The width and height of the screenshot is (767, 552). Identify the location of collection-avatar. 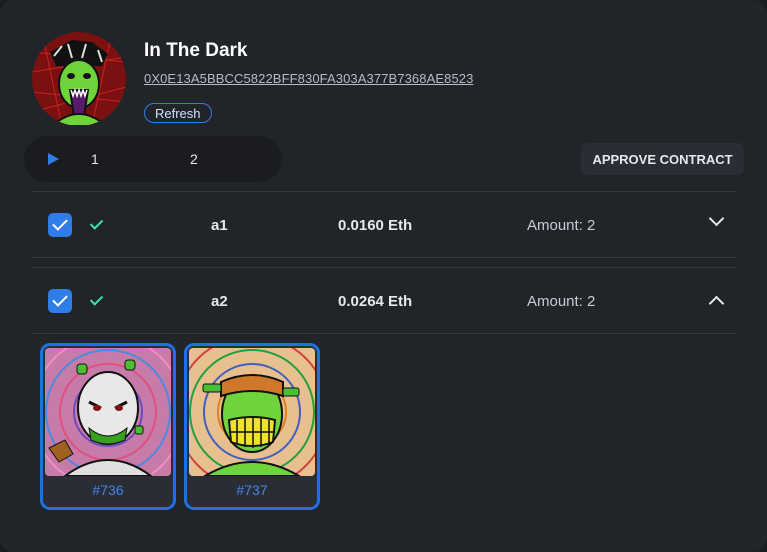
(79, 79).